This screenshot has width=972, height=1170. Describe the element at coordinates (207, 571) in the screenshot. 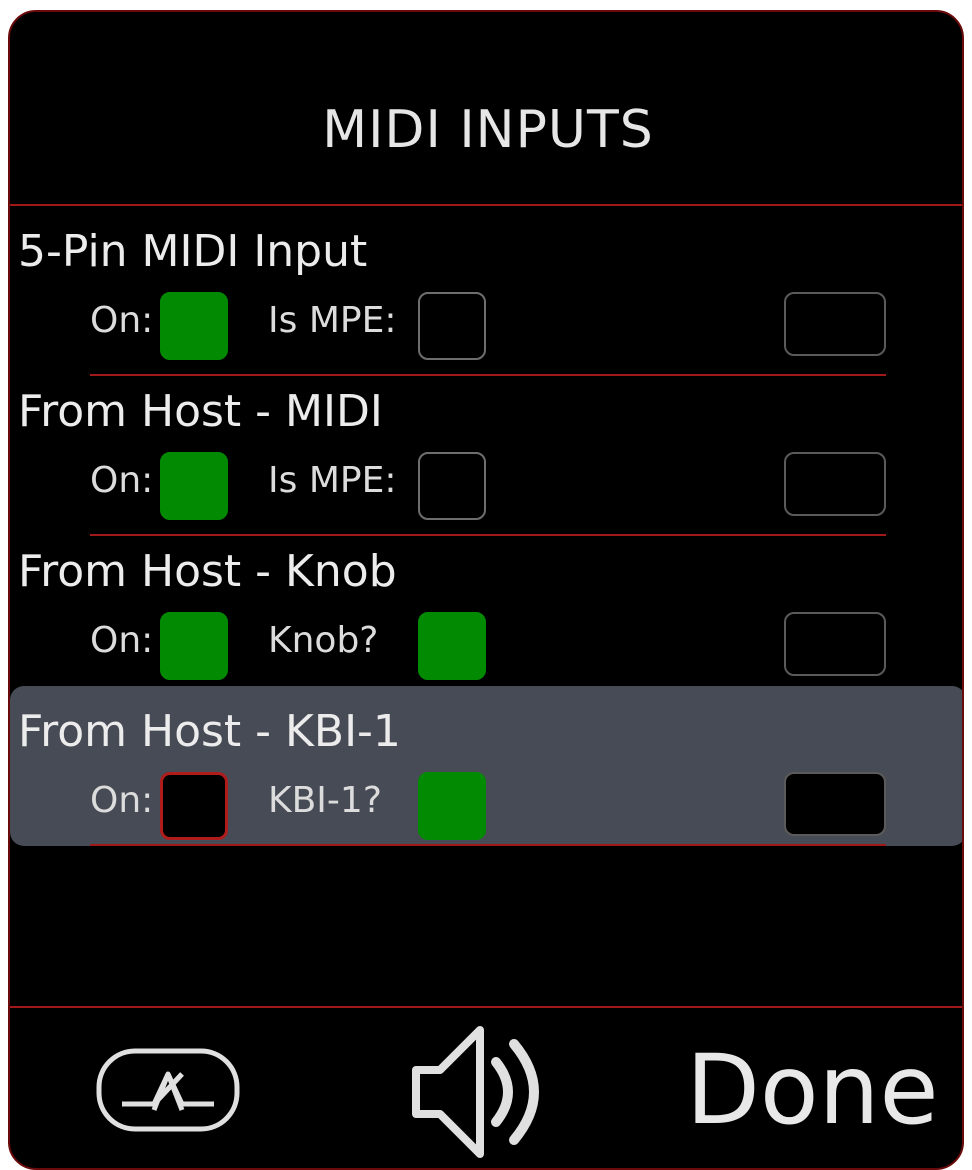

I see `input-name: From Host - Knob` at that location.